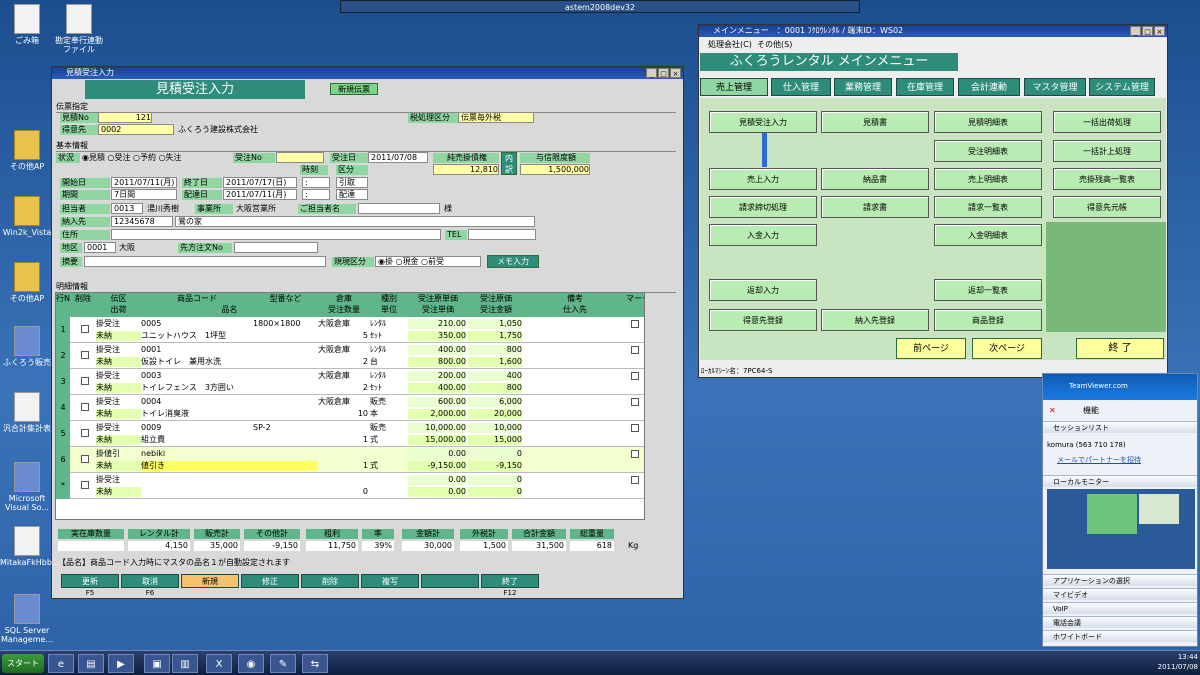 The width and height of the screenshot is (1200, 675). What do you see at coordinates (390, 581) in the screenshot?
I see `fkey-5: 複写` at bounding box center [390, 581].